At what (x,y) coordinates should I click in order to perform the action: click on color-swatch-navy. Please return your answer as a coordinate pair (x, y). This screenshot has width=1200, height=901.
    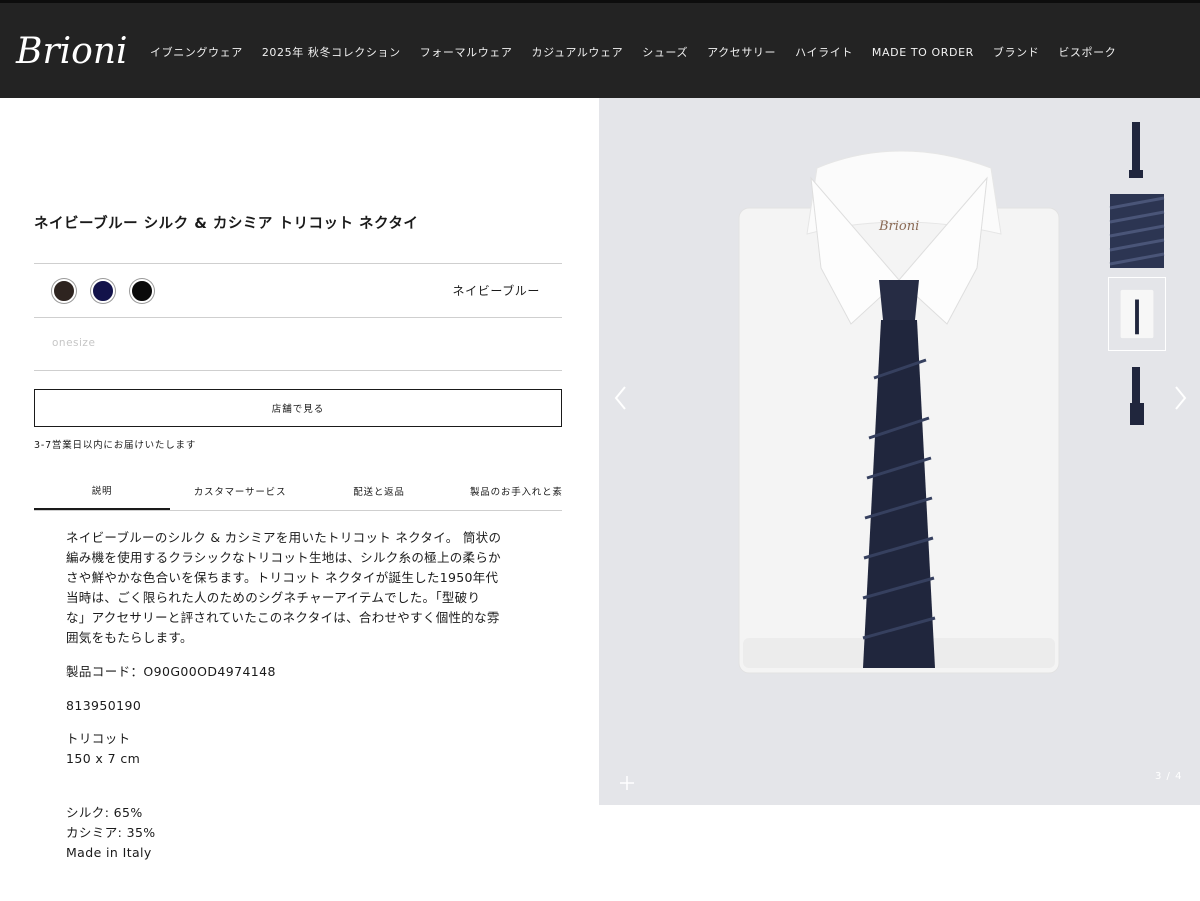
    Looking at the image, I should click on (103, 291).